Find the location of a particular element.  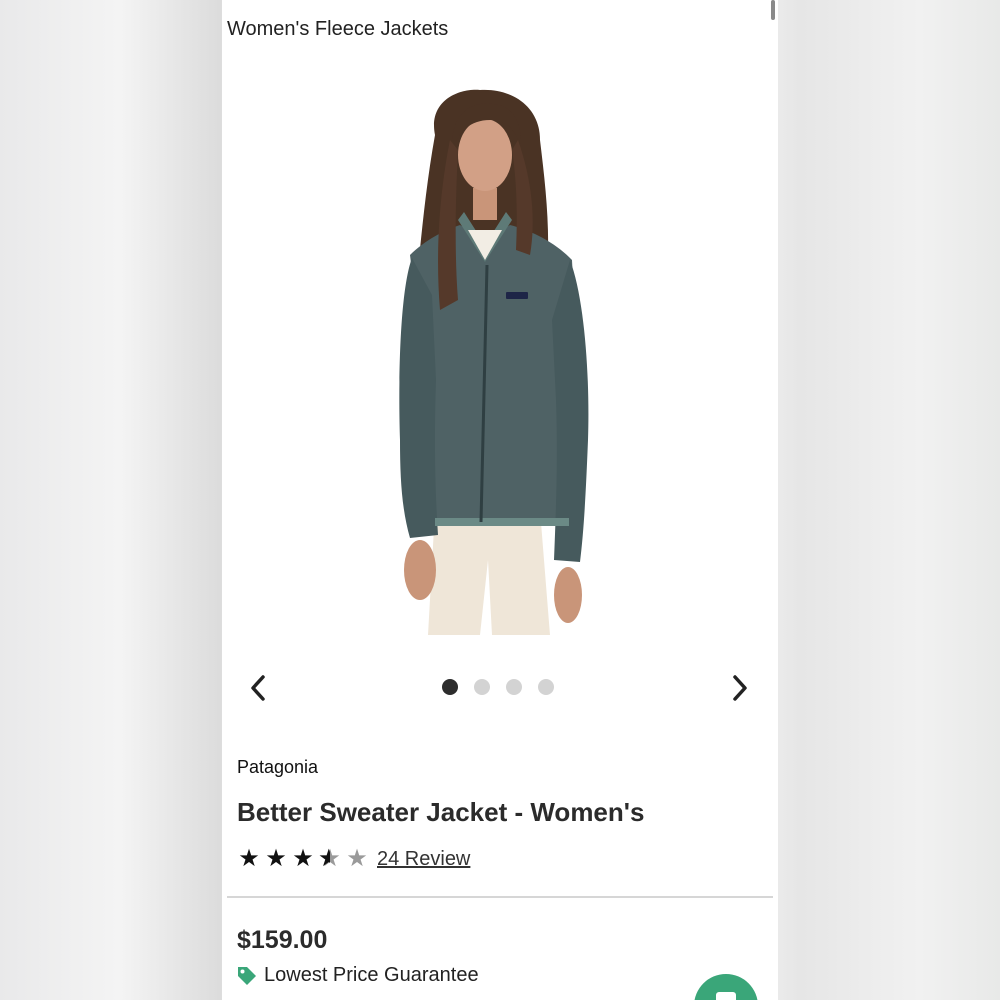

star-half-icon: ★ ★ is located at coordinates (329, 858).